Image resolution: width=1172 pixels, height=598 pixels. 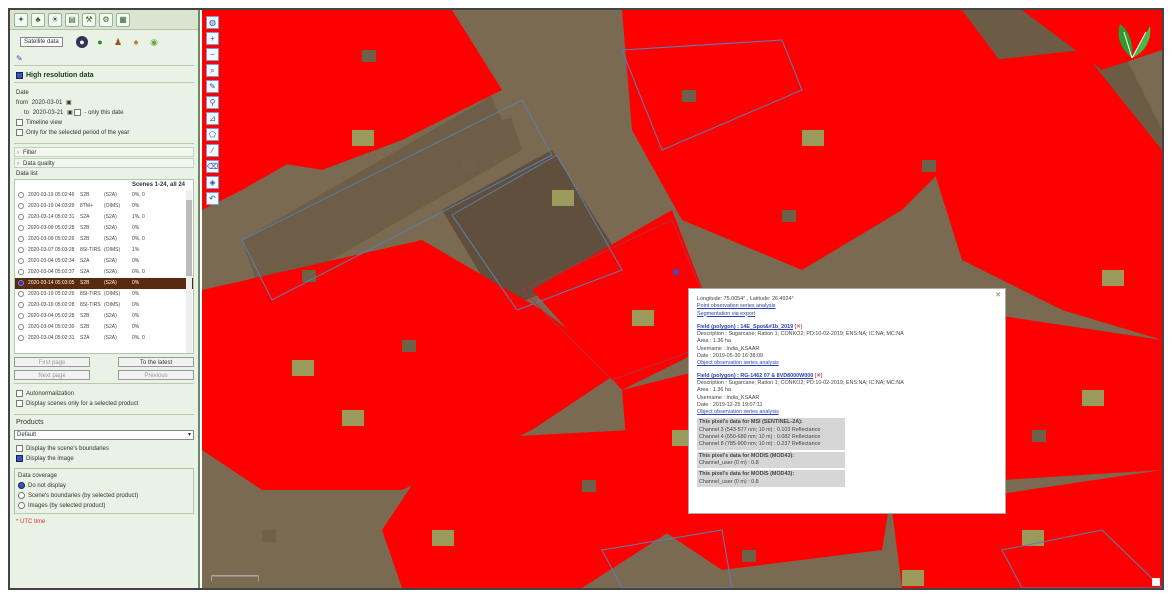 What do you see at coordinates (118, 42) in the screenshot?
I see `user-icon: ♟` at bounding box center [118, 42].